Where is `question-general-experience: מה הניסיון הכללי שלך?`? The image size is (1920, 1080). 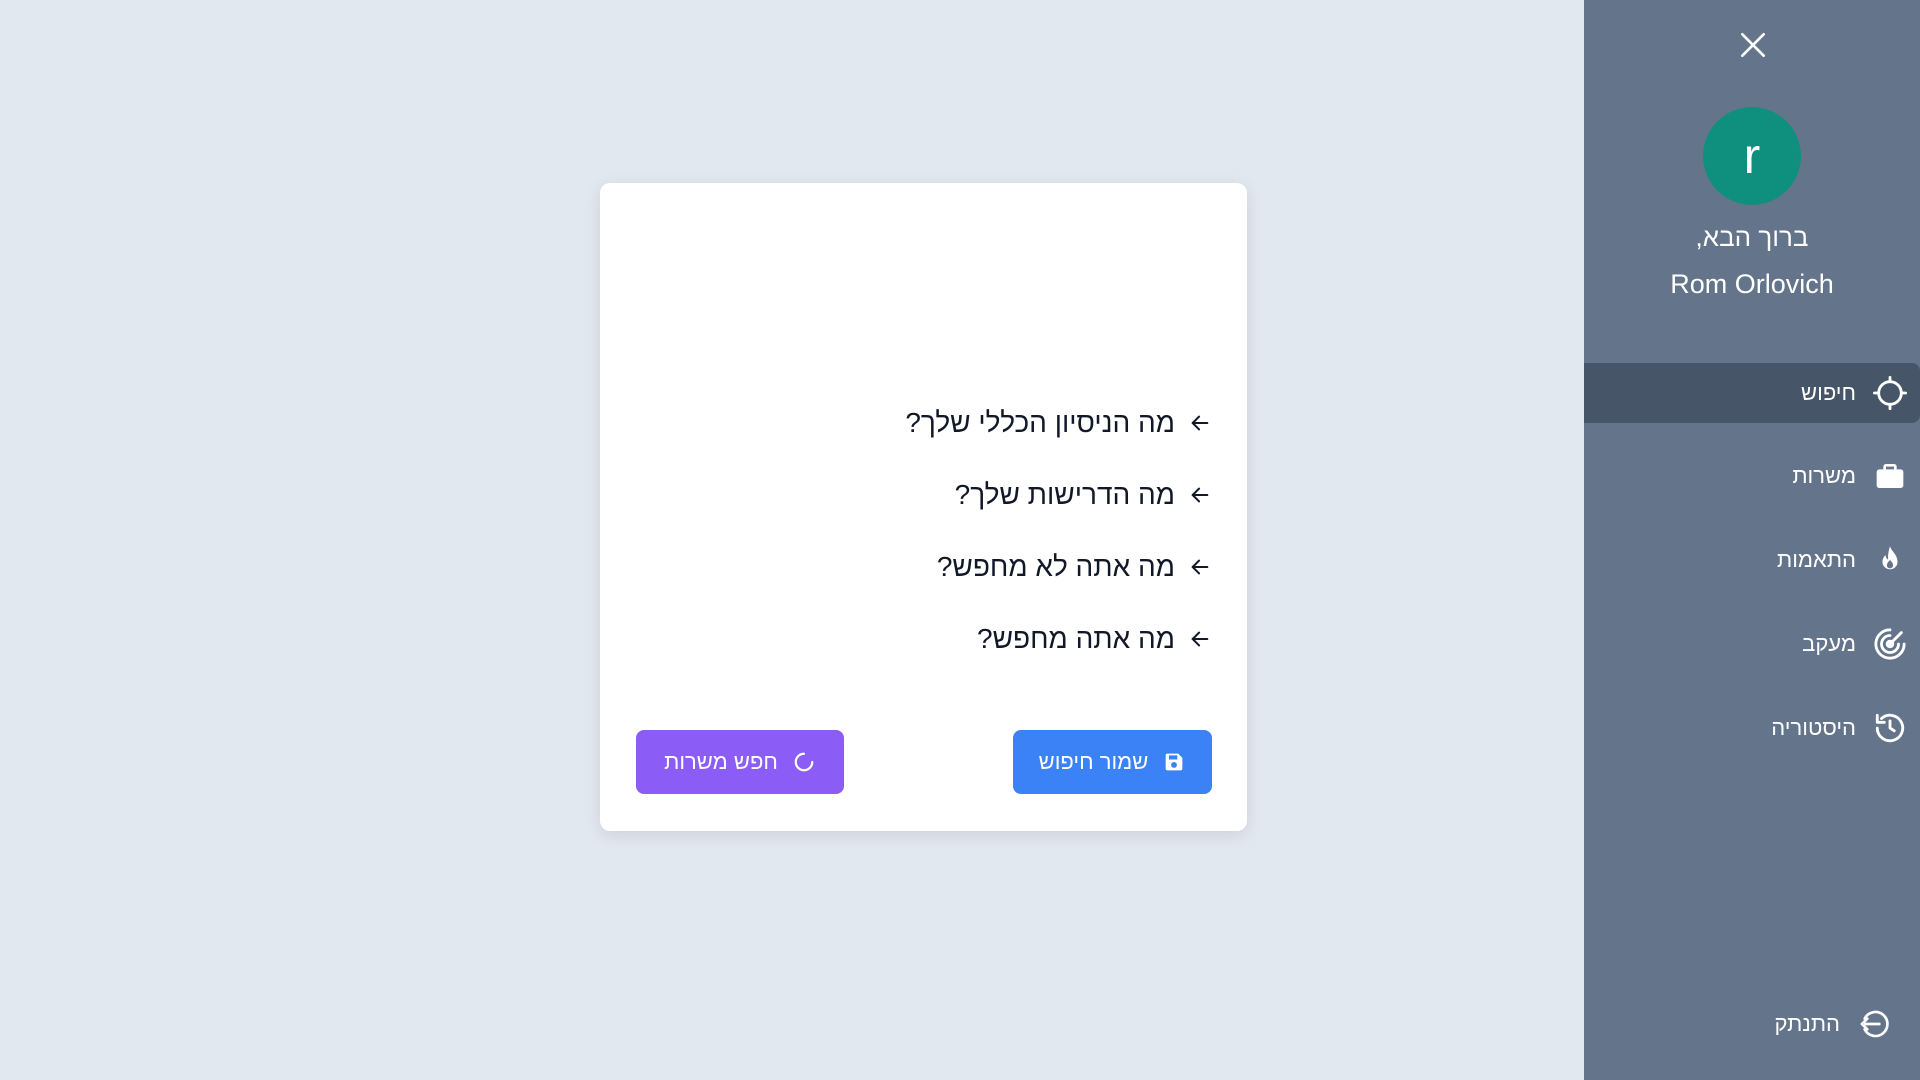
question-general-experience: מה הניסיון הכללי שלך? is located at coordinates (1059, 423).